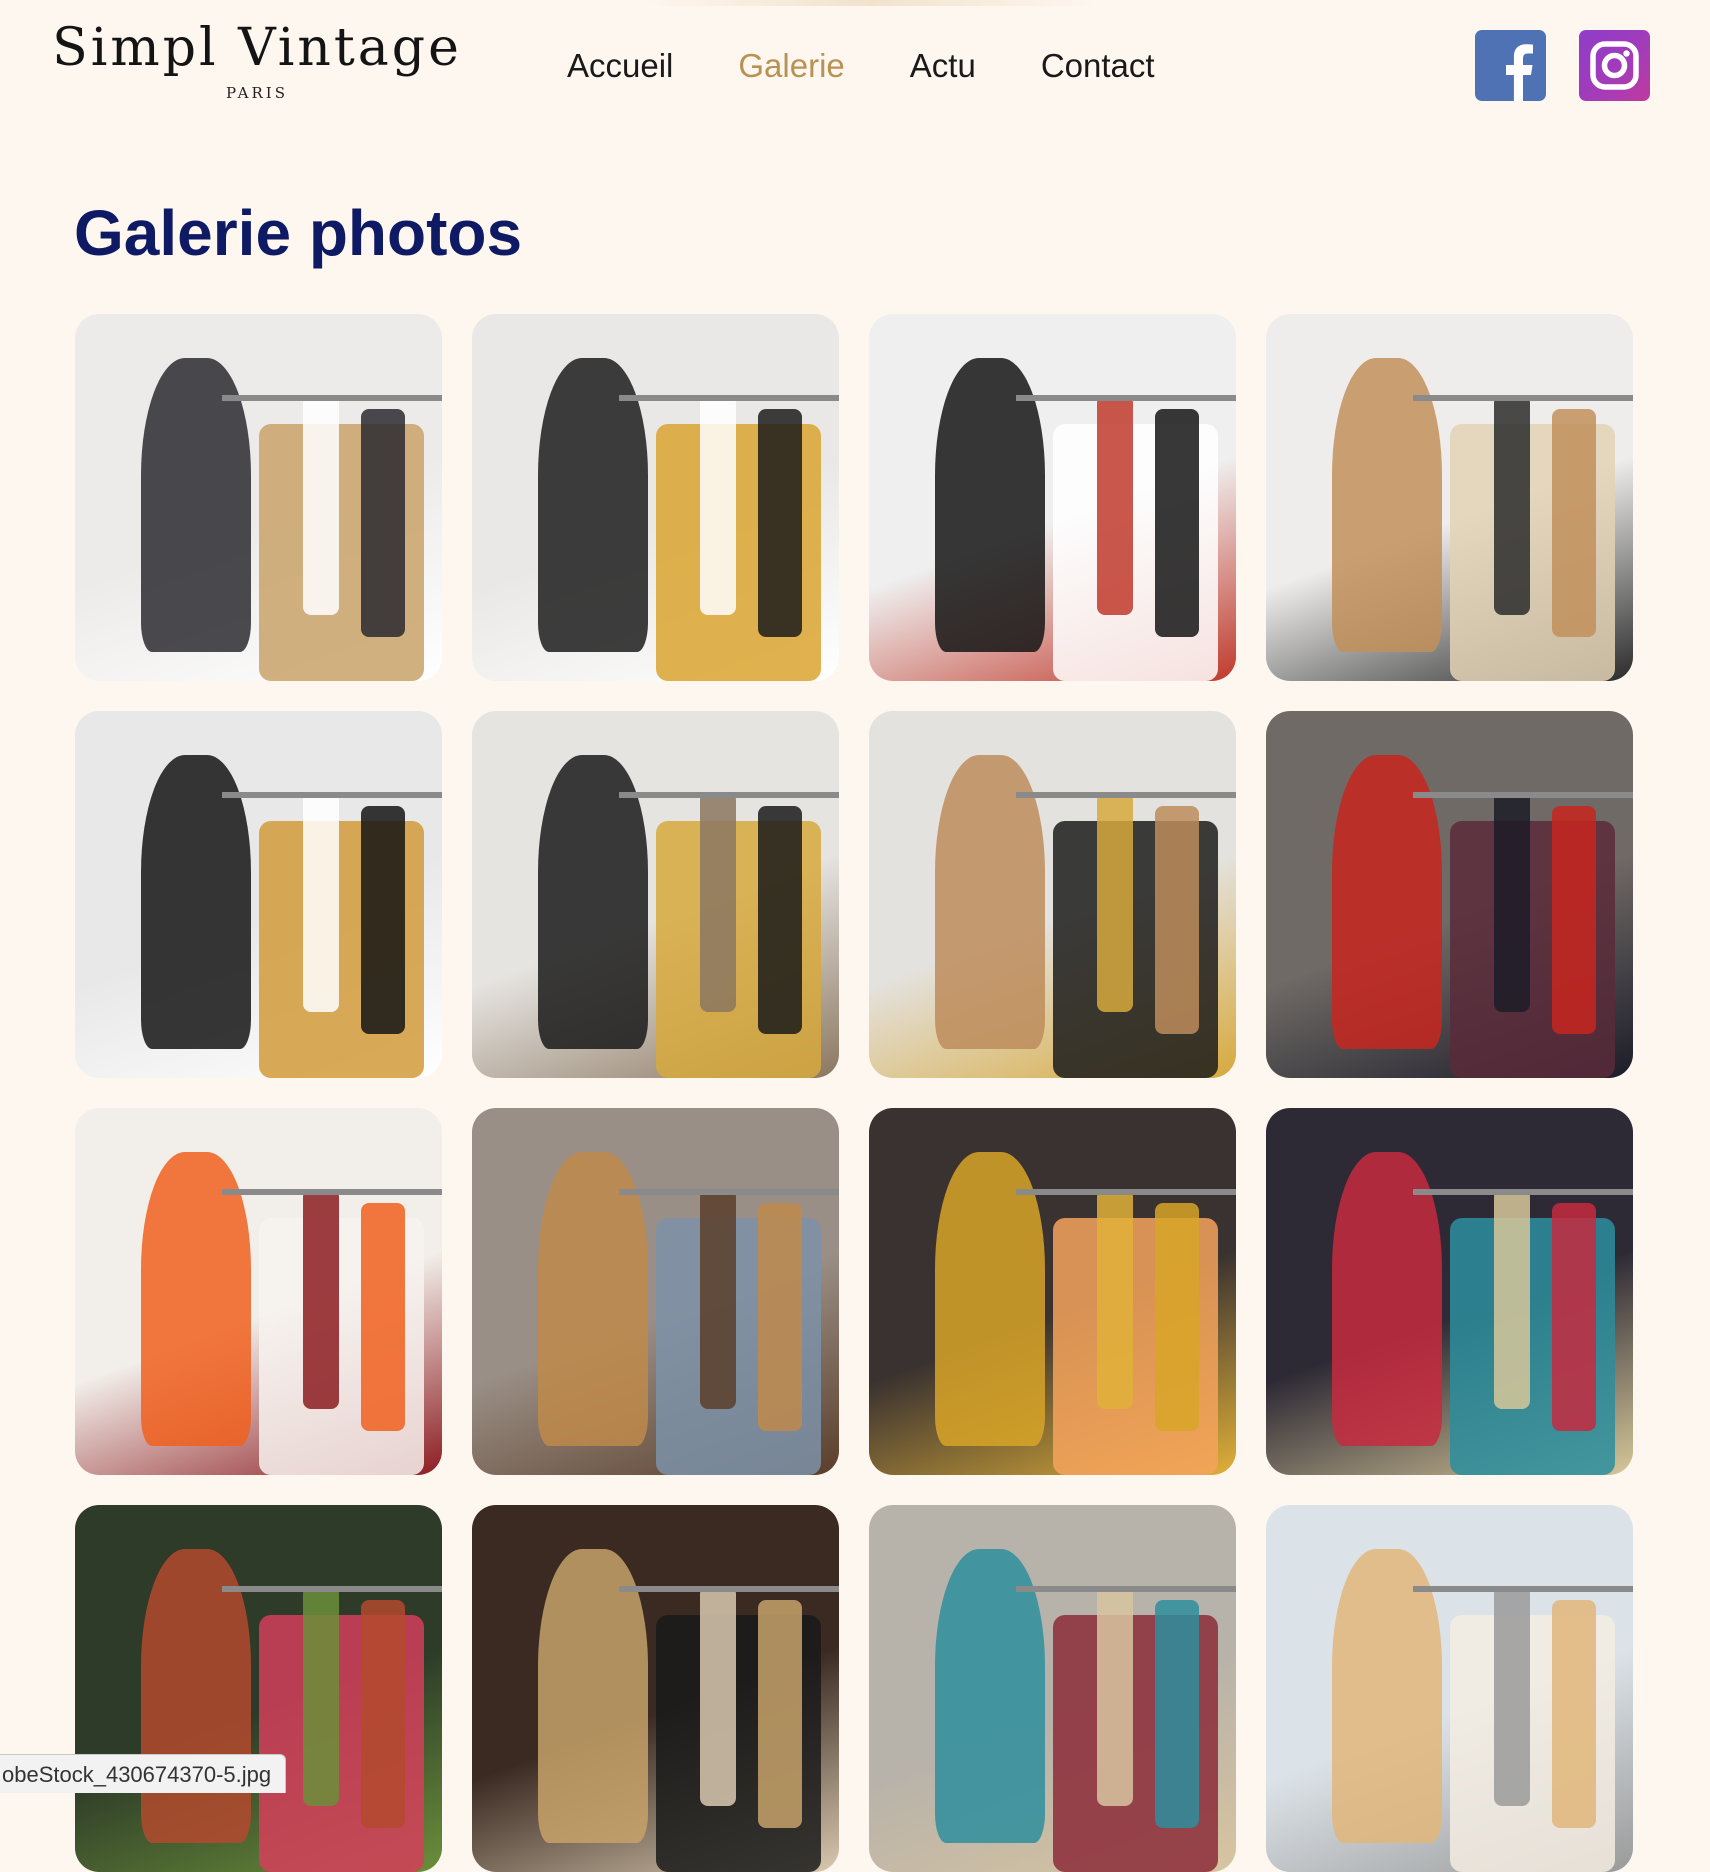  I want to click on status-bar-tooltip: obeStock_430674370-5.jpg, so click(143, 1773).